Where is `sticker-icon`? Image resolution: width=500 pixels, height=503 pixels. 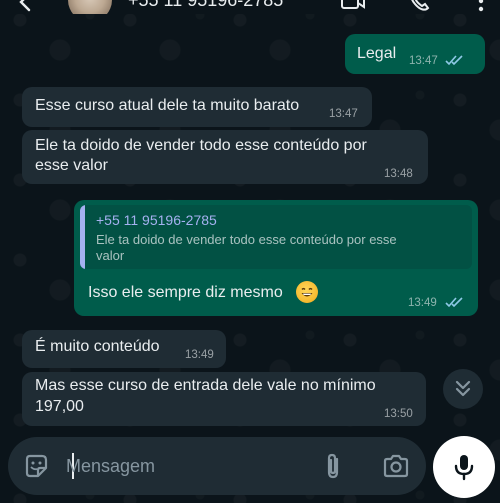 sticker-icon is located at coordinates (36, 466).